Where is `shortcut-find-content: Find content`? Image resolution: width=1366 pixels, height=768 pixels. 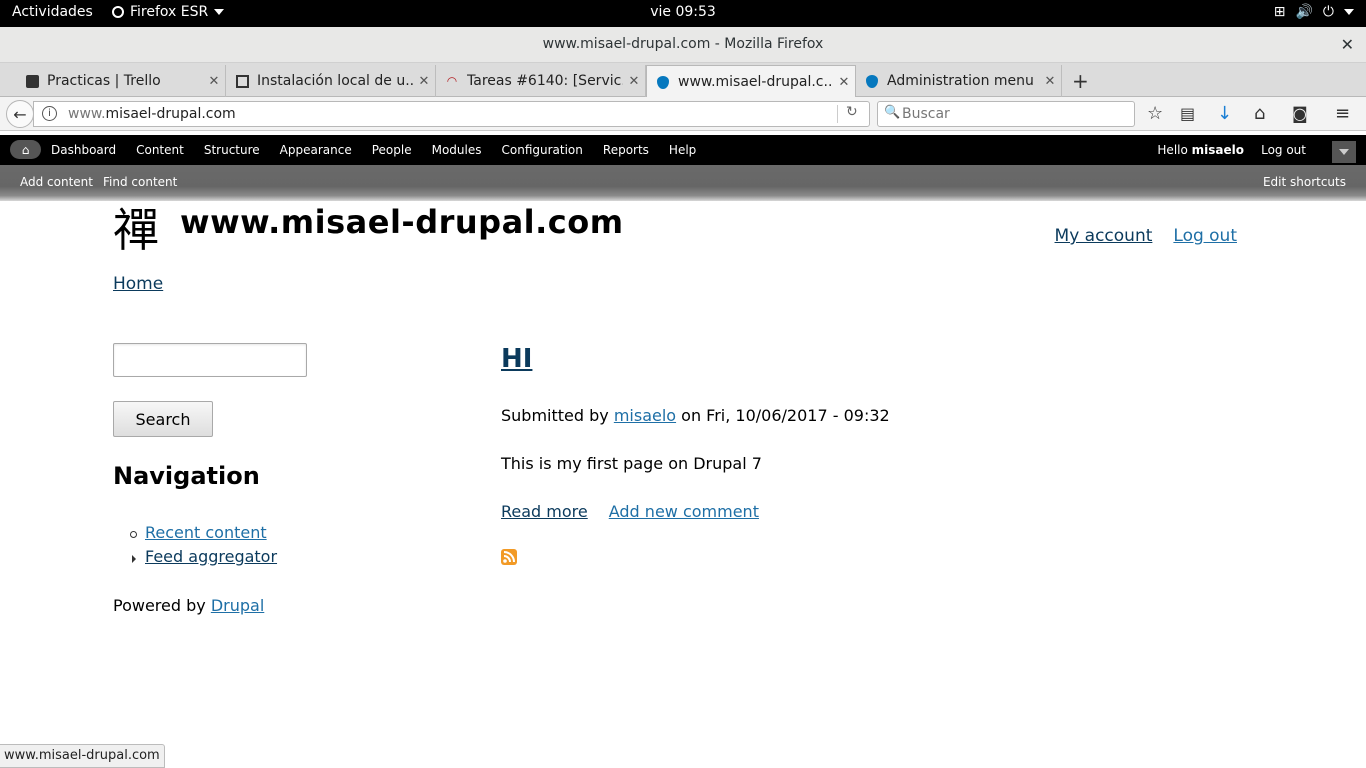
shortcut-find-content: Find content is located at coordinates (140, 182).